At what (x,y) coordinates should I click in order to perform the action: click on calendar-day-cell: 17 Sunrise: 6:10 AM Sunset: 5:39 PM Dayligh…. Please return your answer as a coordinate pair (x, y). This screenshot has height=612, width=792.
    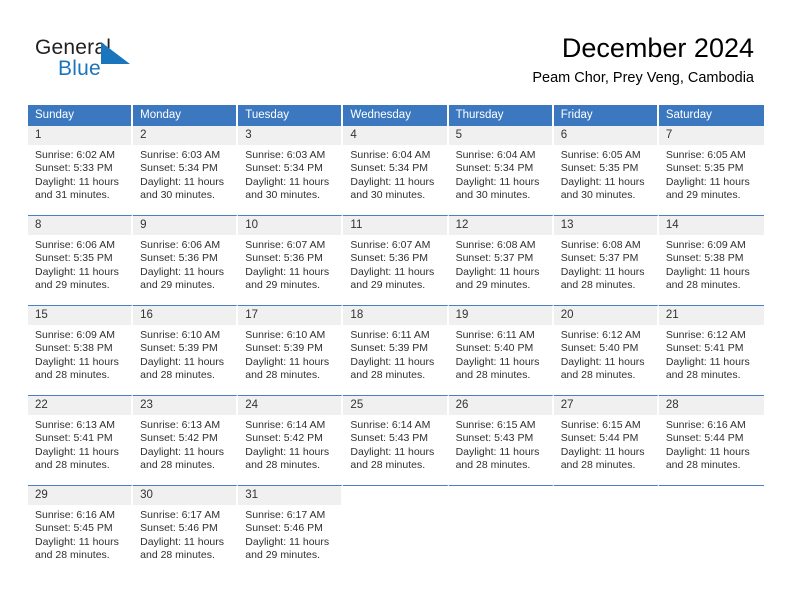
    Looking at the image, I should click on (291, 351).